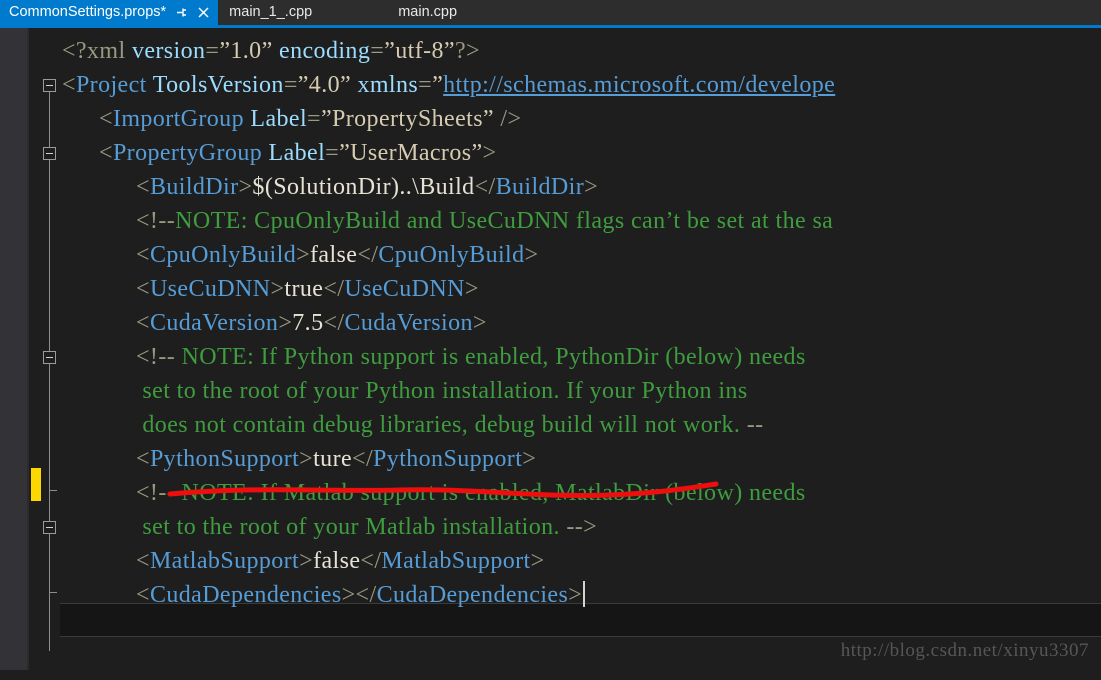 The image size is (1101, 680). What do you see at coordinates (307, 289) in the screenshot?
I see `code-line-8: <UseCuDNN>true</UseCuDNN>` at bounding box center [307, 289].